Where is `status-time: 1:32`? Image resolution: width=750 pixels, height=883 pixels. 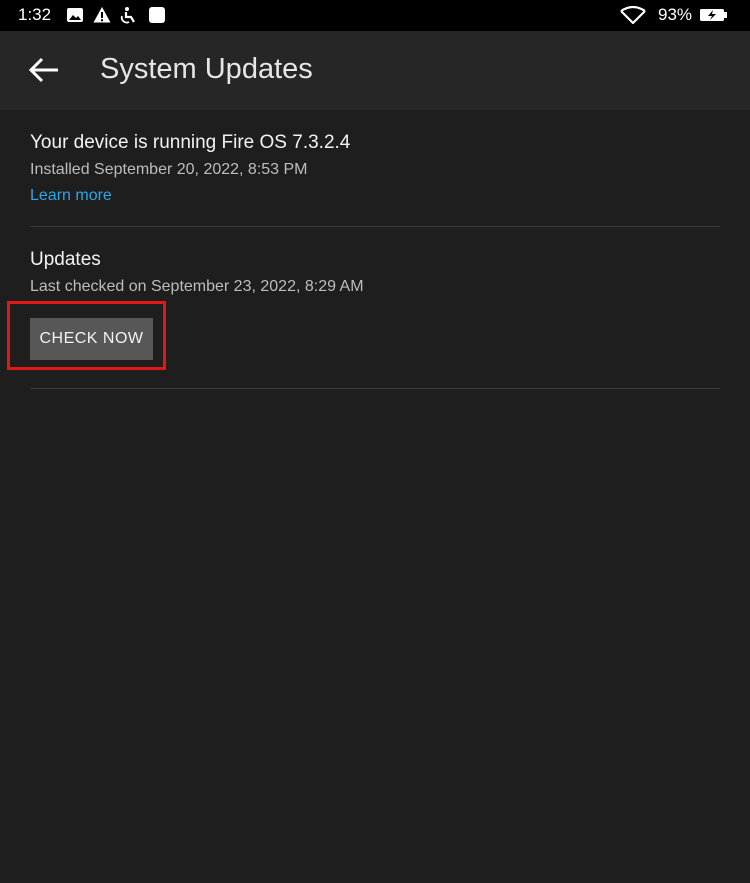 status-time: 1:32 is located at coordinates (35, 14).